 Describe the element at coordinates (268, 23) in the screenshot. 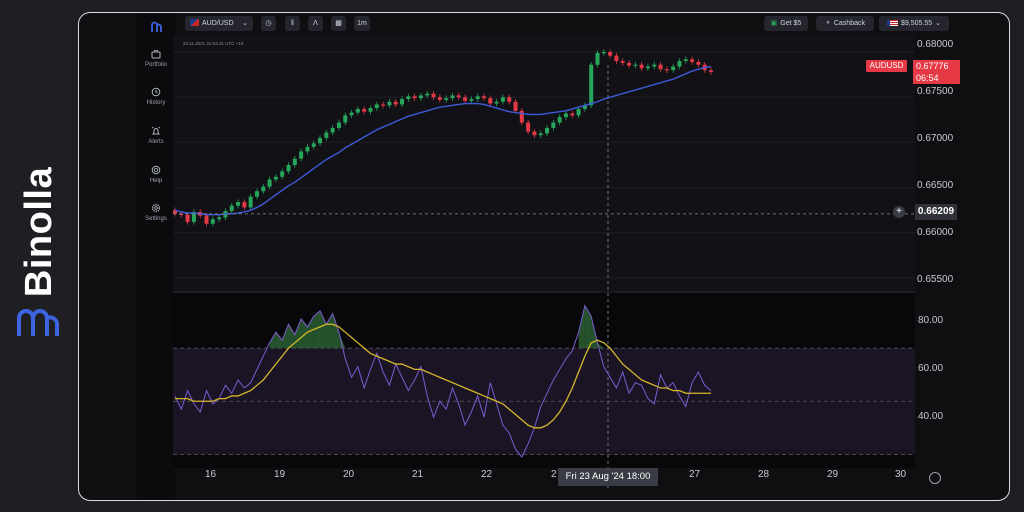

I see `clock-button: ◷` at that location.